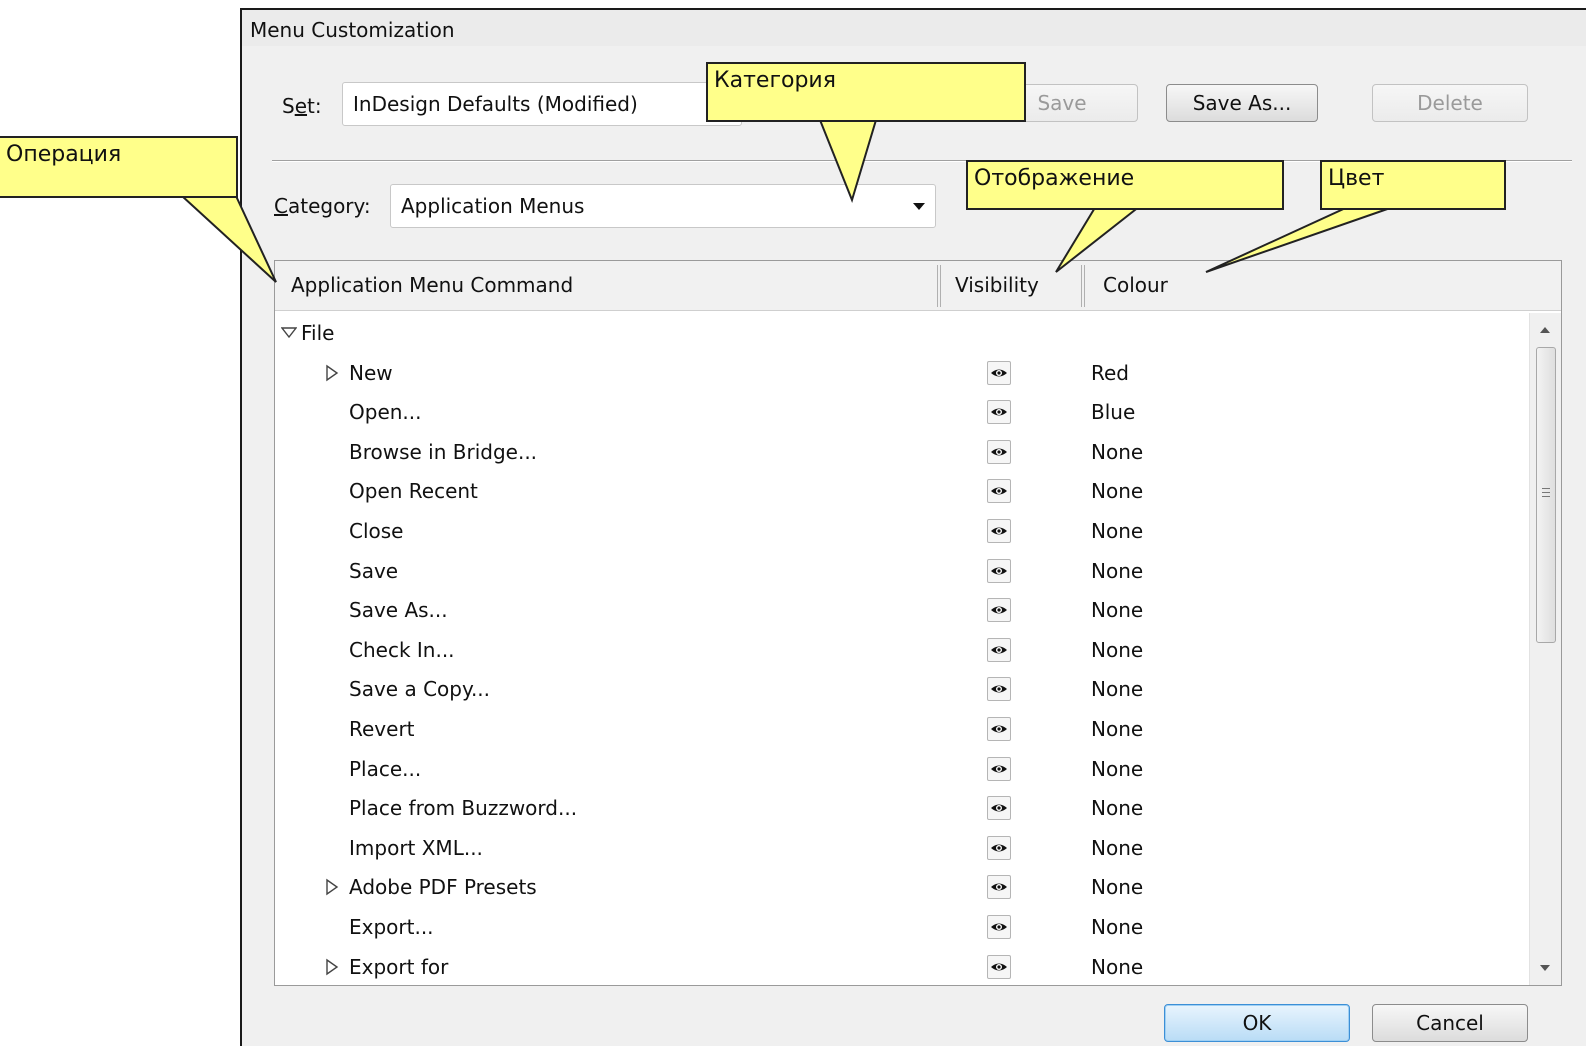 This screenshot has width=1586, height=1046. I want to click on callout-colour: Цвет, so click(1413, 185).